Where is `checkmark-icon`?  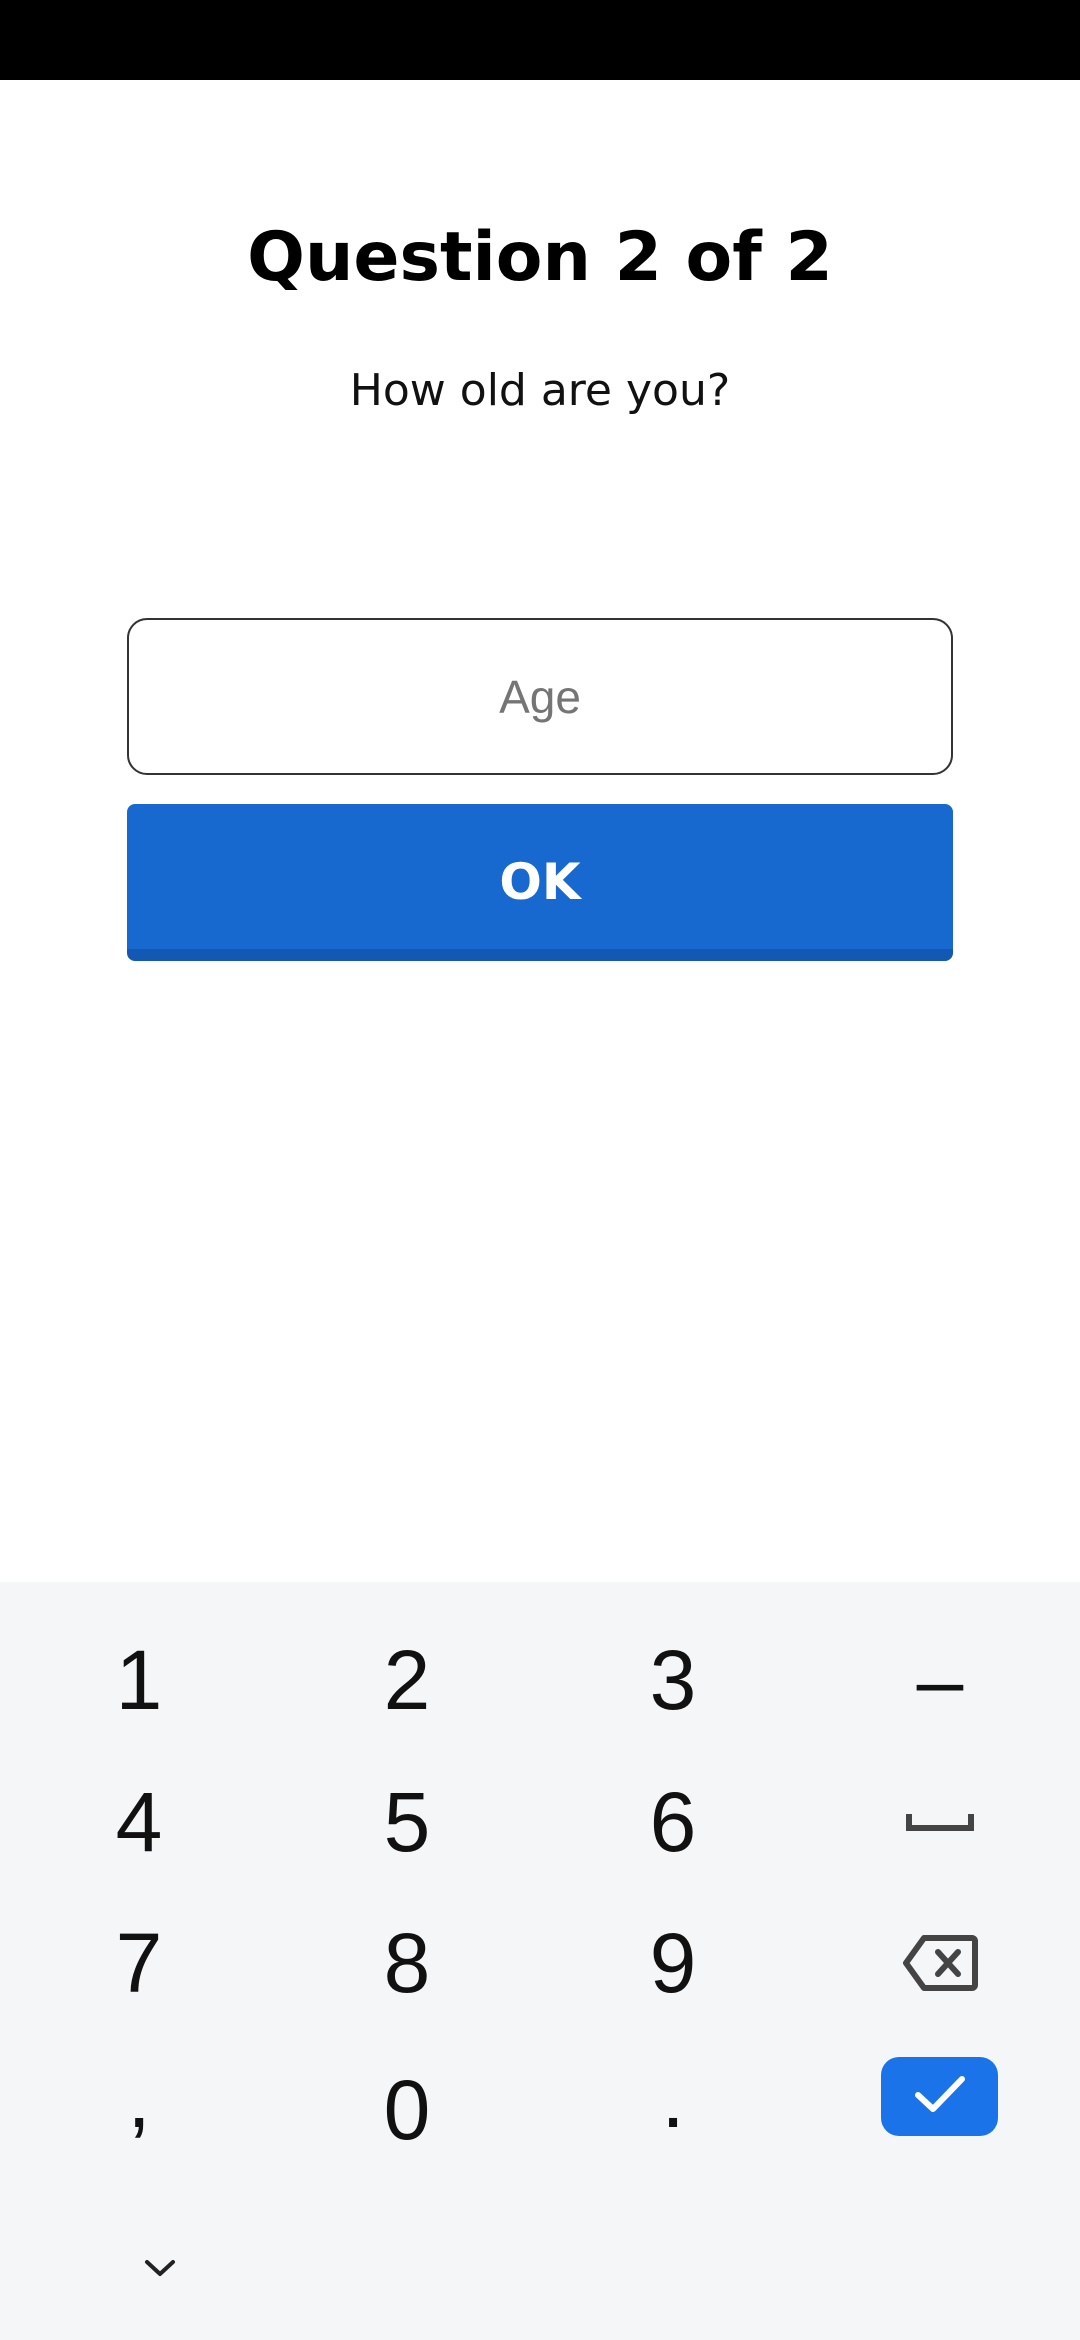 checkmark-icon is located at coordinates (940, 2096).